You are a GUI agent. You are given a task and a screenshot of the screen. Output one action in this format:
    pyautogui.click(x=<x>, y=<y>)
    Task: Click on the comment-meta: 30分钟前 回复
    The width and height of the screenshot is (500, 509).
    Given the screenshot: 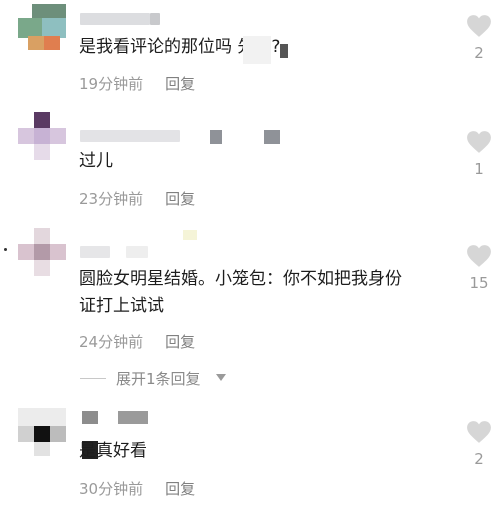 What is the action you would take?
    pyautogui.click(x=137, y=488)
    